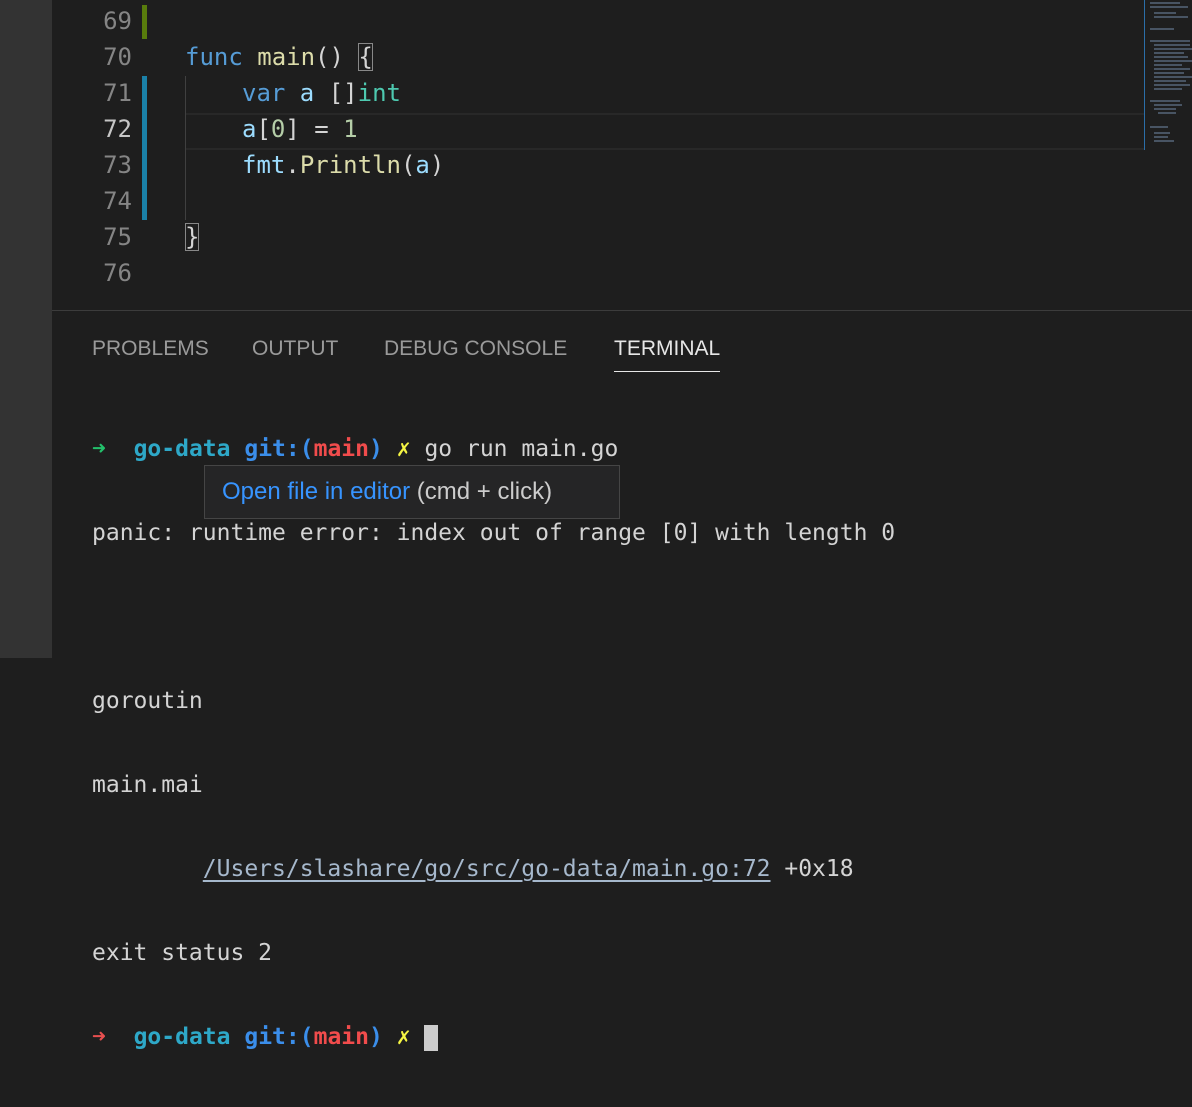 The width and height of the screenshot is (1192, 1107). Describe the element at coordinates (622, 21) in the screenshot. I see `code-line-69: 69` at that location.